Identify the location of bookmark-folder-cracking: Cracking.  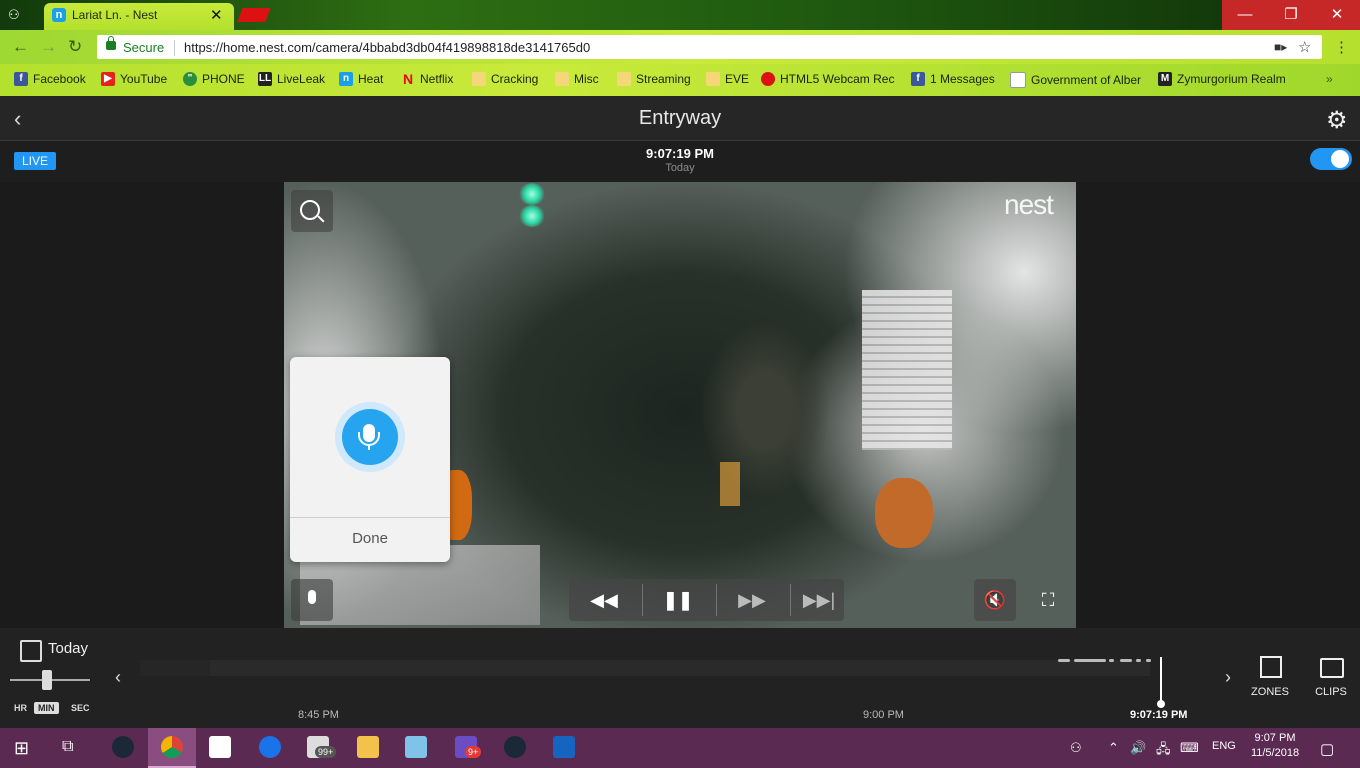
(505, 79).